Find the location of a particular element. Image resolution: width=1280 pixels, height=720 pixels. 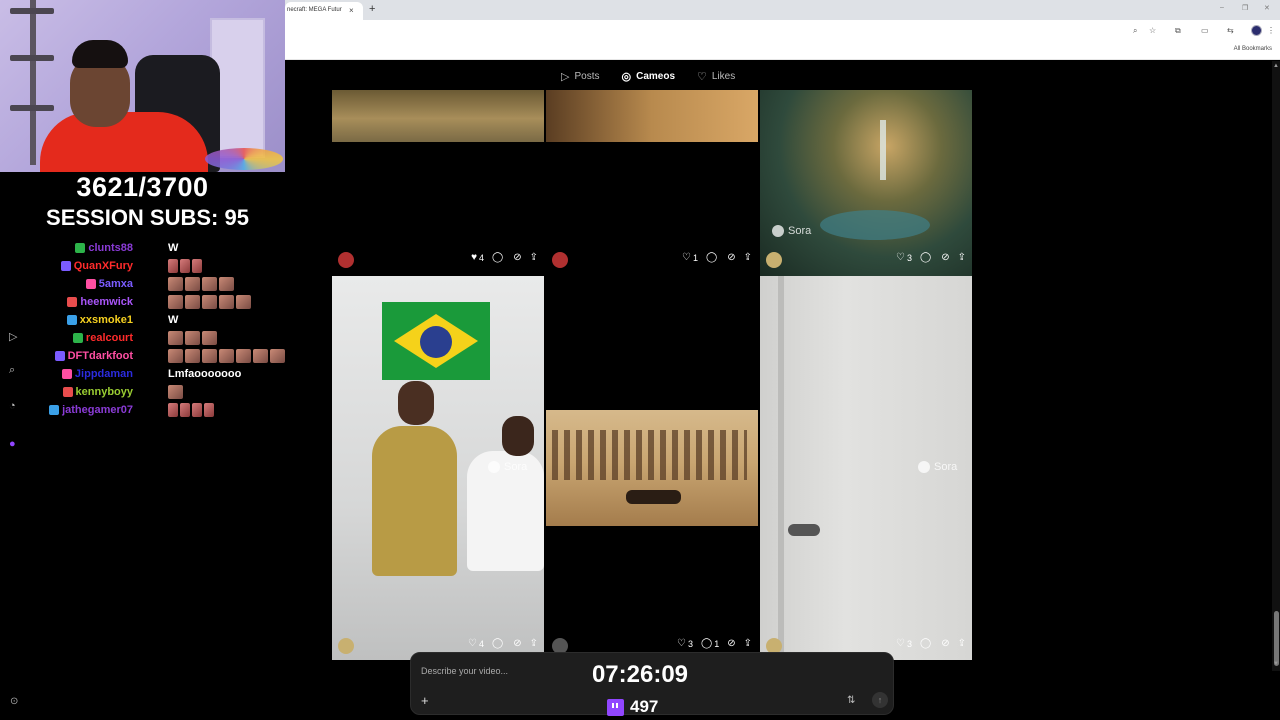

scroll-down-icon: ▼ is located at coordinates (1276, 664).